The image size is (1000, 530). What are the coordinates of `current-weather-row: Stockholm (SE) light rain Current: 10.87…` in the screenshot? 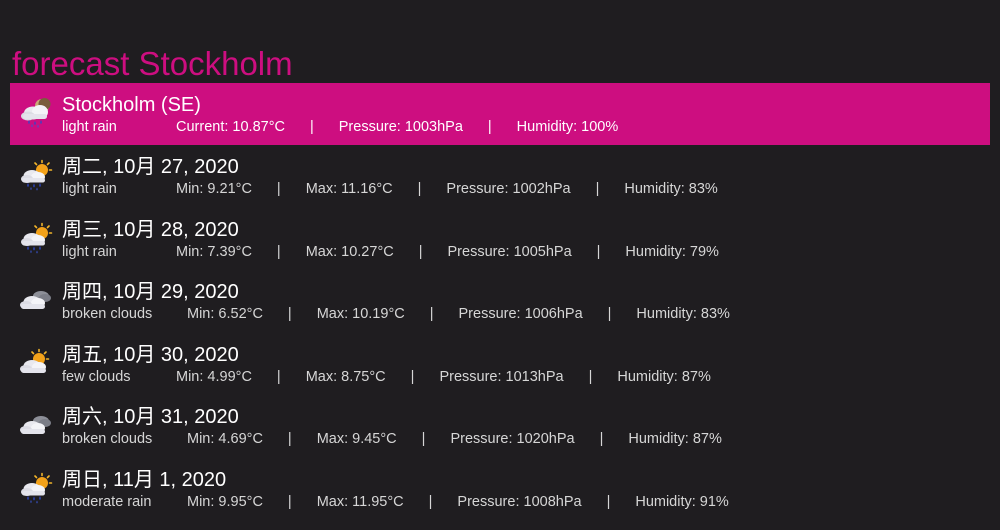 It's located at (500, 114).